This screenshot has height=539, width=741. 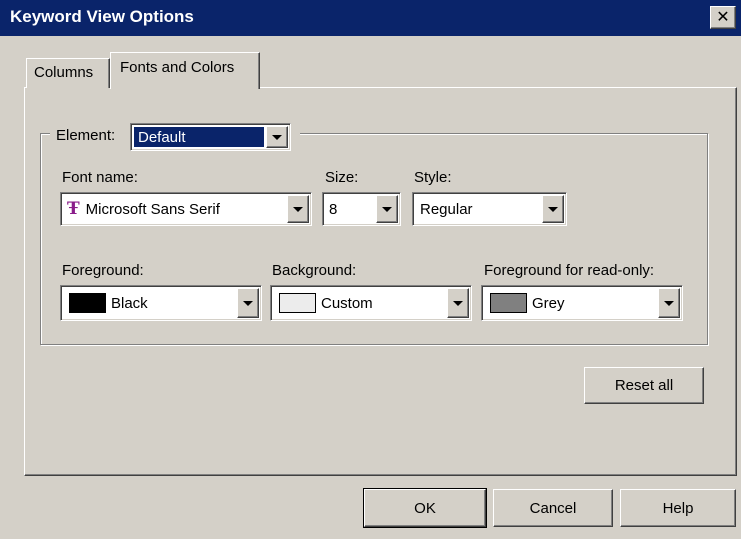 I want to click on reset-all-button: Reset all, so click(x=644, y=385).